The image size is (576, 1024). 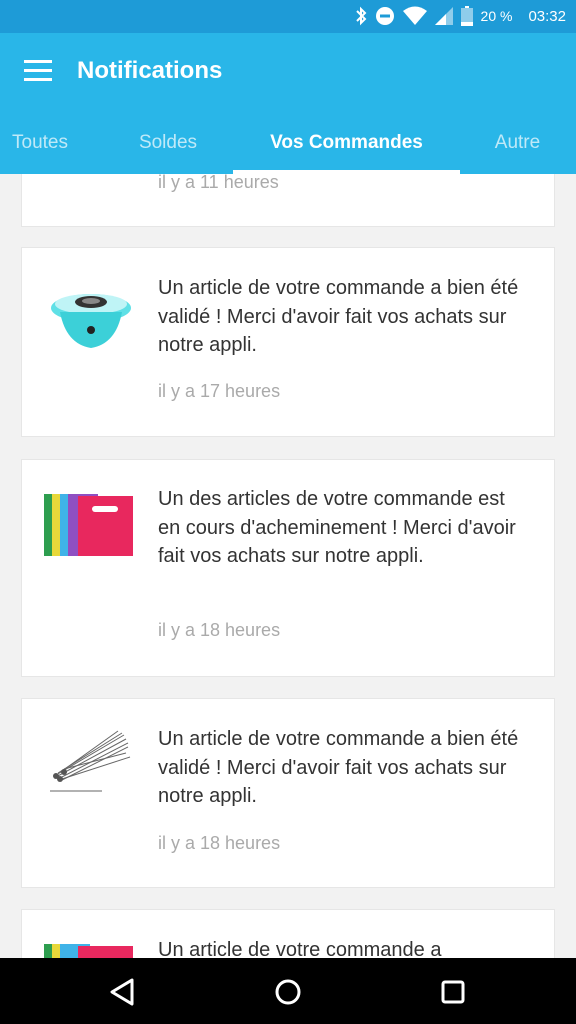 I want to click on tab-bar: Toutes Soldes Vos Commandes Autre, so click(x=288, y=142).